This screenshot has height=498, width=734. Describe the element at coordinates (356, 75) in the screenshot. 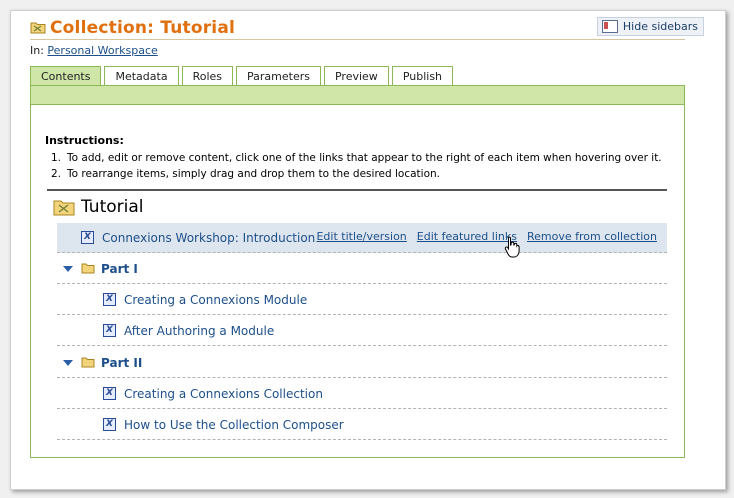

I see `tab-preview: Preview` at that location.